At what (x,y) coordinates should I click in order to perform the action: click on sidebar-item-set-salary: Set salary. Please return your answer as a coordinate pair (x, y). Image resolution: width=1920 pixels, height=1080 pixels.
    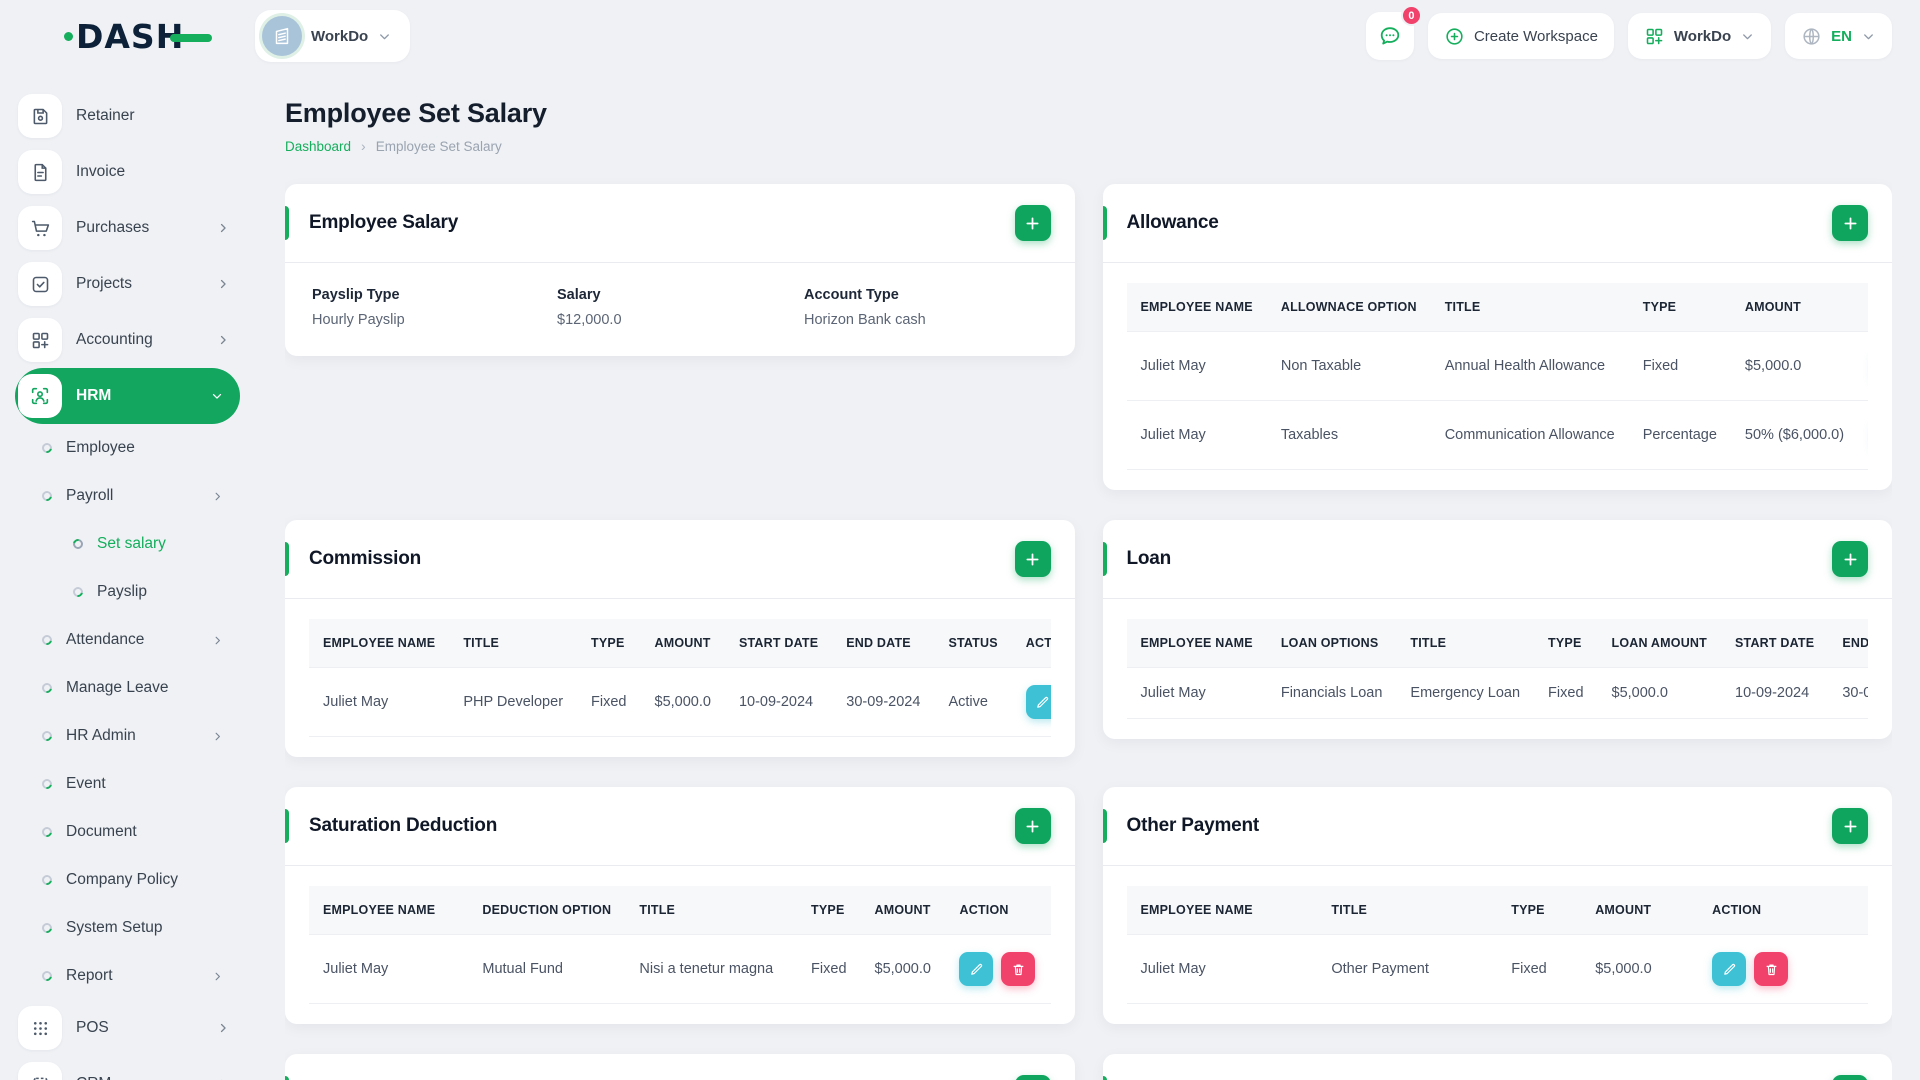
    Looking at the image, I should click on (127, 544).